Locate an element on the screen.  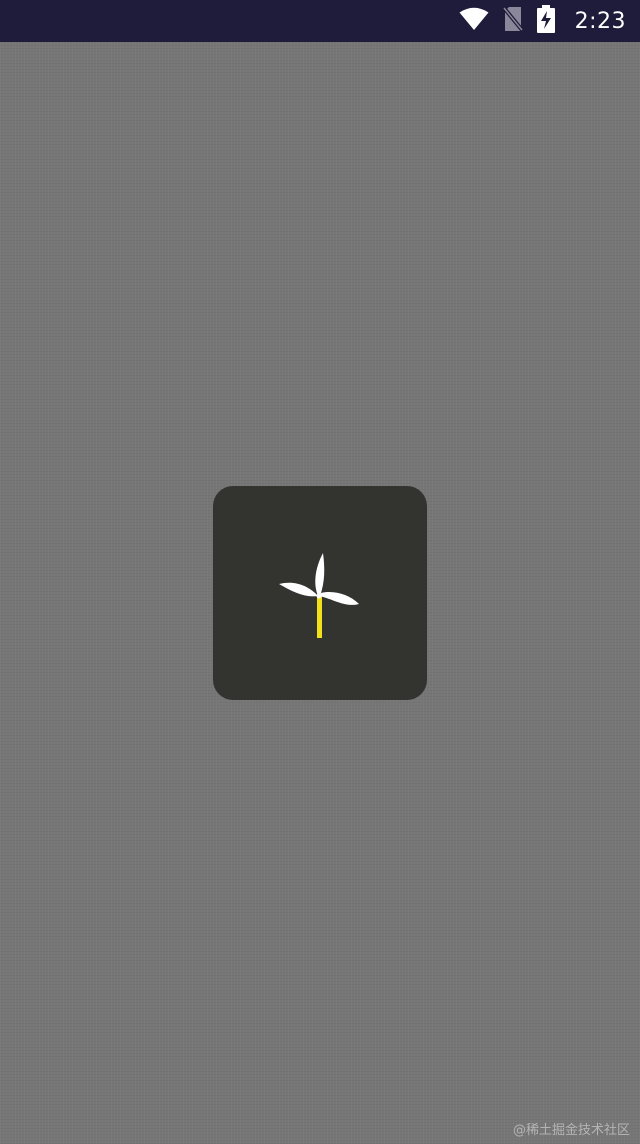
status-icons: 2:23 is located at coordinates (542, 21).